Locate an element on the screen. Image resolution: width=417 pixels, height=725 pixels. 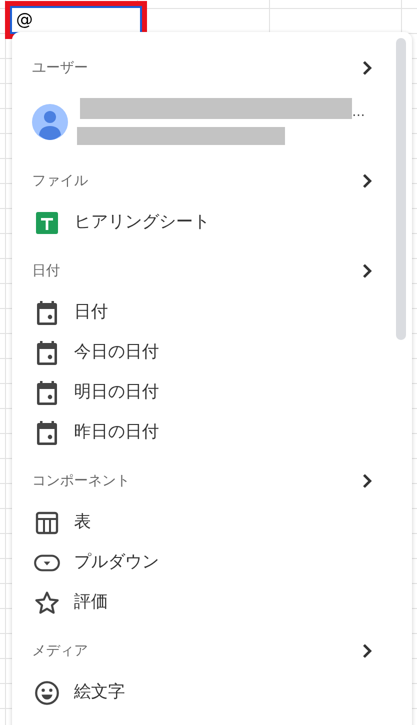
star-icon is located at coordinates (47, 603).